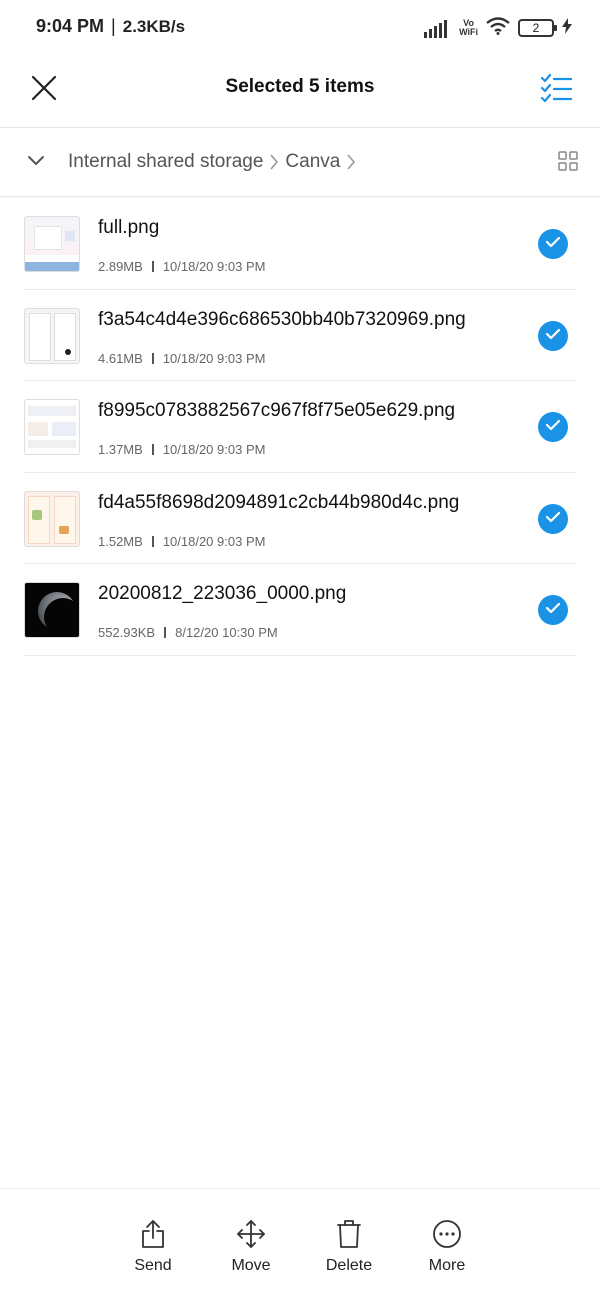 This screenshot has width=600, height=1300. I want to click on delete-label: Delete, so click(349, 1265).